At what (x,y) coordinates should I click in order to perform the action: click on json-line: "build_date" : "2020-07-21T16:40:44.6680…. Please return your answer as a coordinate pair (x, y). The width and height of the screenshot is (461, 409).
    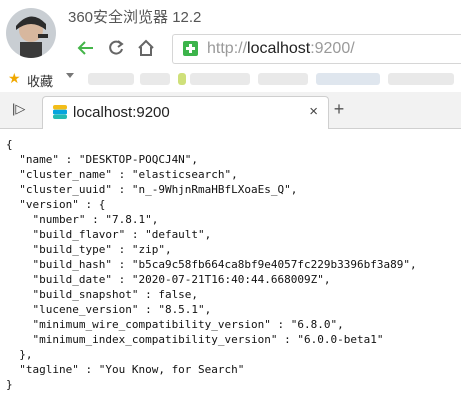
    Looking at the image, I should click on (168, 279).